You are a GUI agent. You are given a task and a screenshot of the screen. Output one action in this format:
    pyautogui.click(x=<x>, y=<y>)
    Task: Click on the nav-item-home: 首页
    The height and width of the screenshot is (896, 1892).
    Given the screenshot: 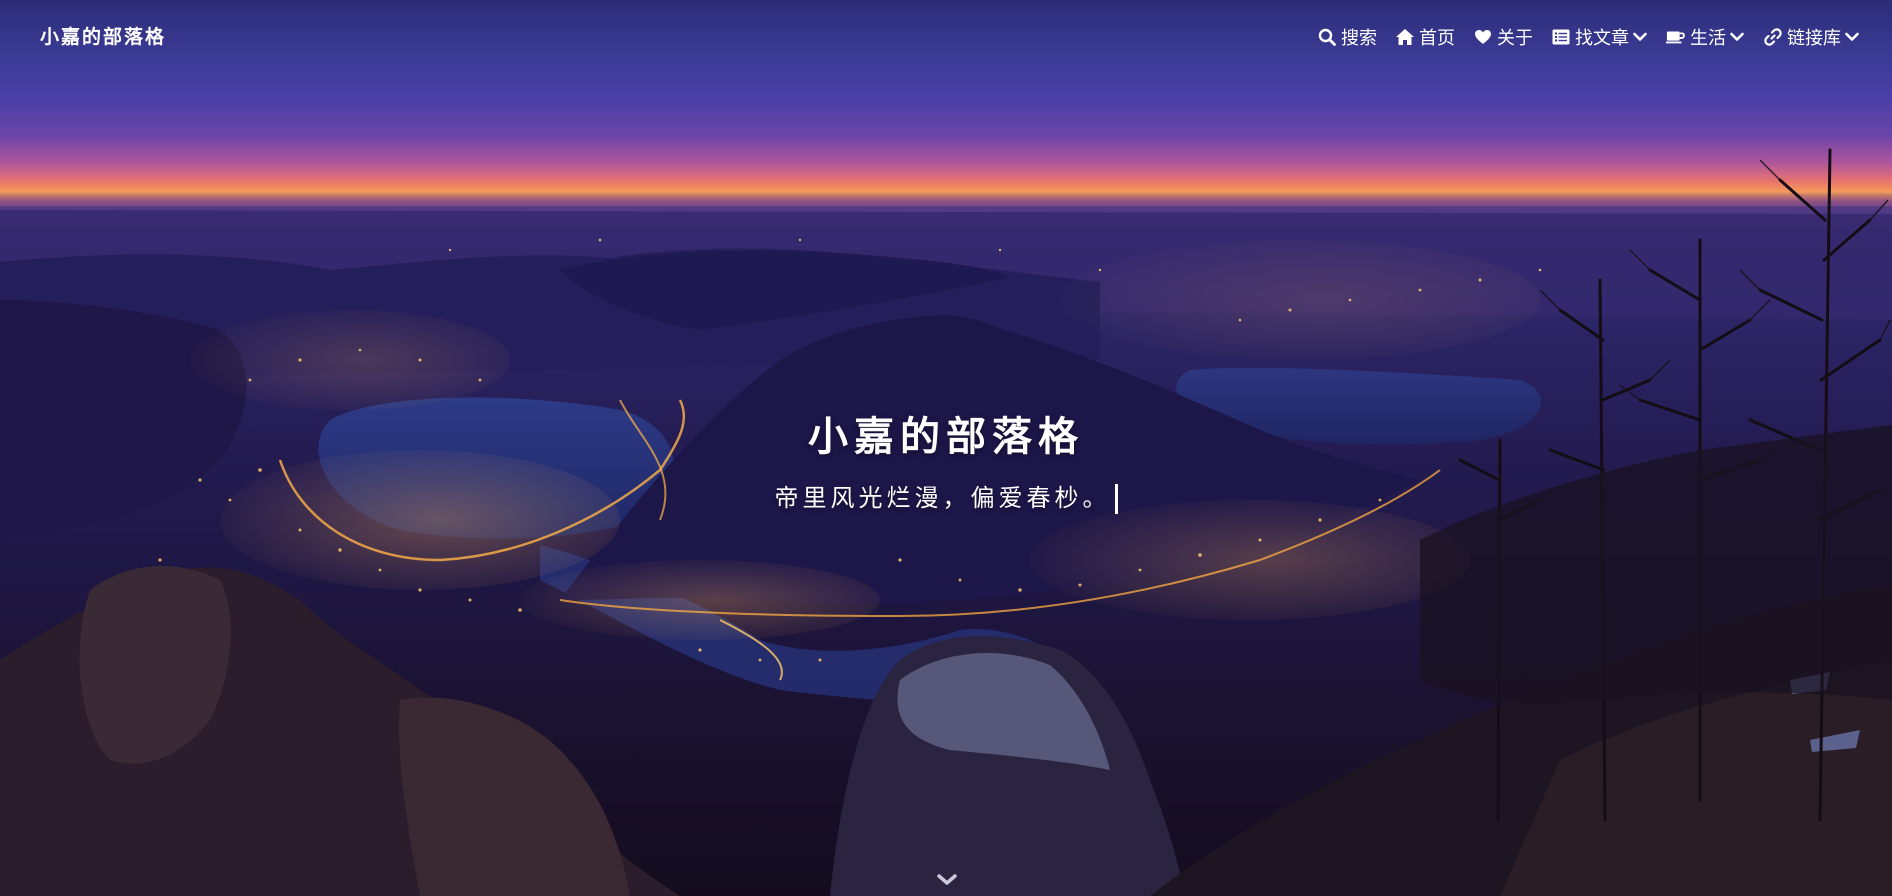 What is the action you would take?
    pyautogui.click(x=1425, y=37)
    